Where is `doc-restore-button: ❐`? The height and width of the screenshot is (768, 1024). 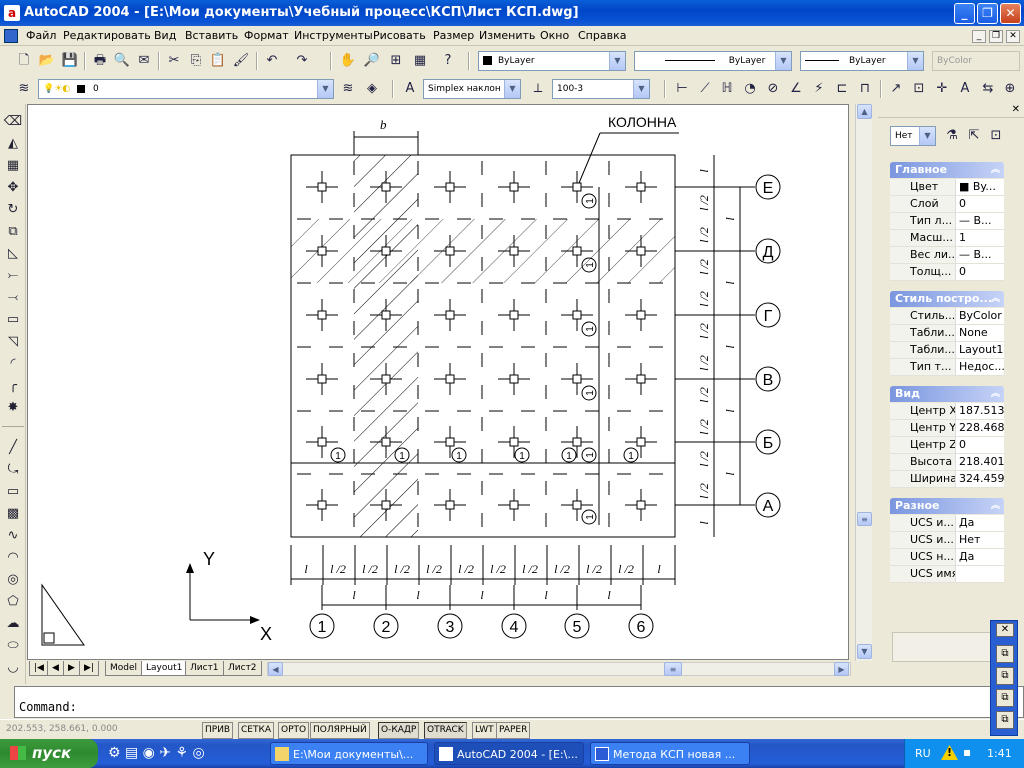 doc-restore-button: ❐ is located at coordinates (996, 36).